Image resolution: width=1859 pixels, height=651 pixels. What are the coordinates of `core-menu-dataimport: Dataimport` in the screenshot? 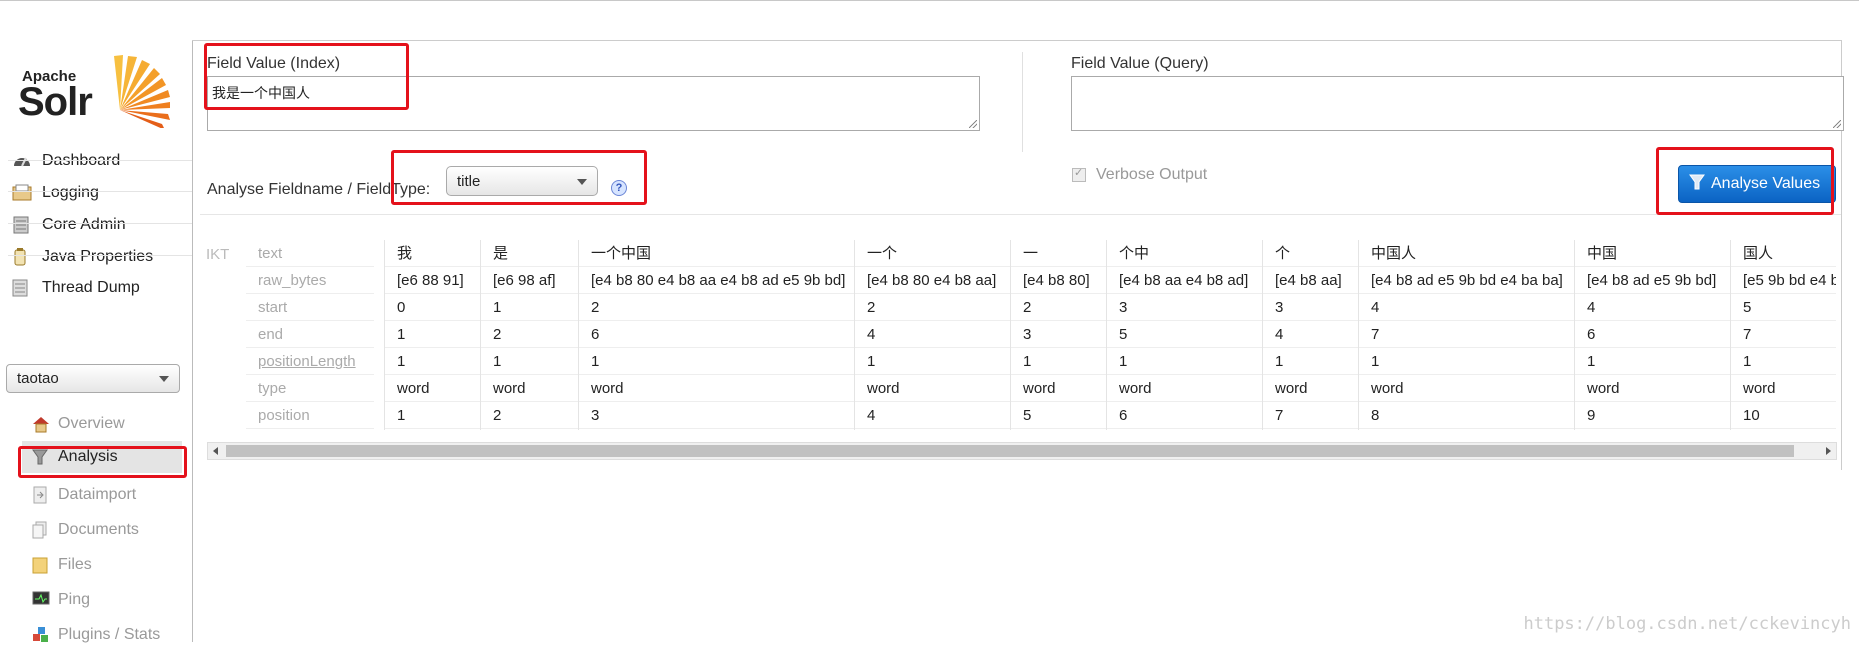 It's located at (102, 495).